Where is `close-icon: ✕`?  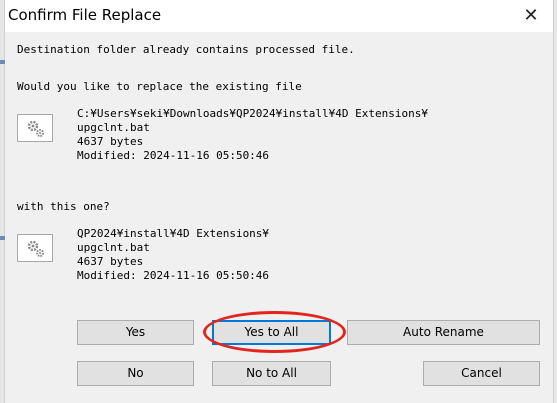 close-icon: ✕ is located at coordinates (531, 16).